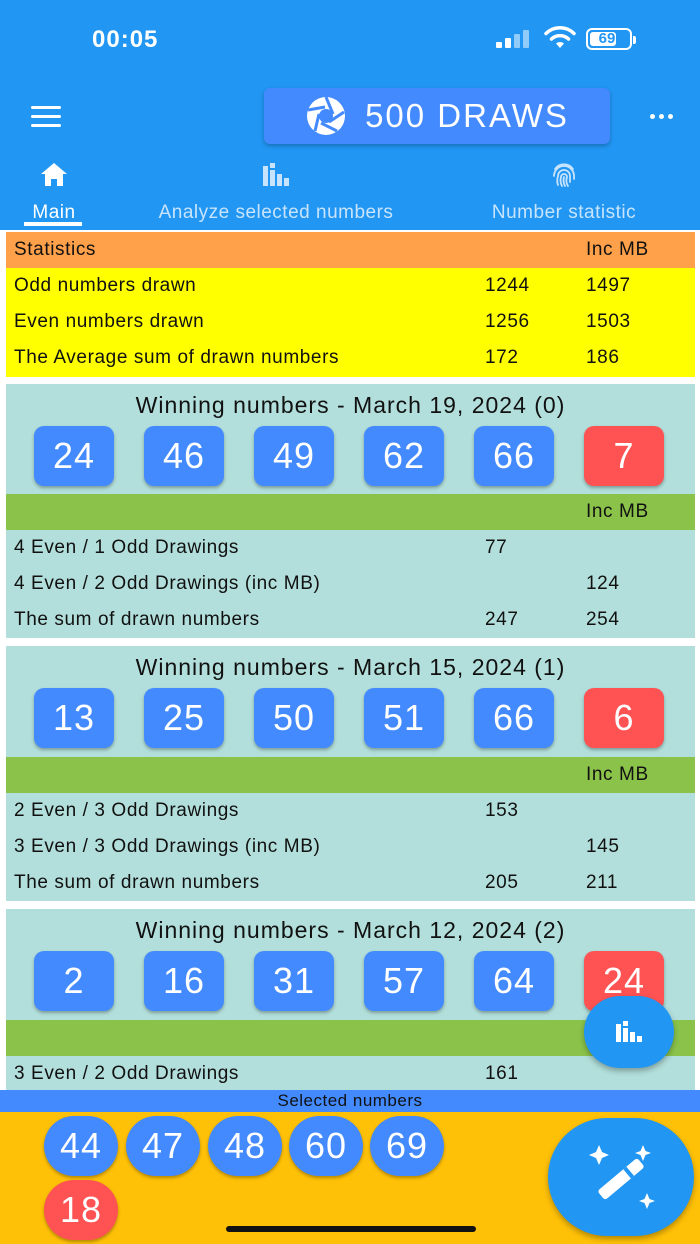 The height and width of the screenshot is (1244, 700). I want to click on statistics-header: Statistics Inc MB, so click(350, 250).